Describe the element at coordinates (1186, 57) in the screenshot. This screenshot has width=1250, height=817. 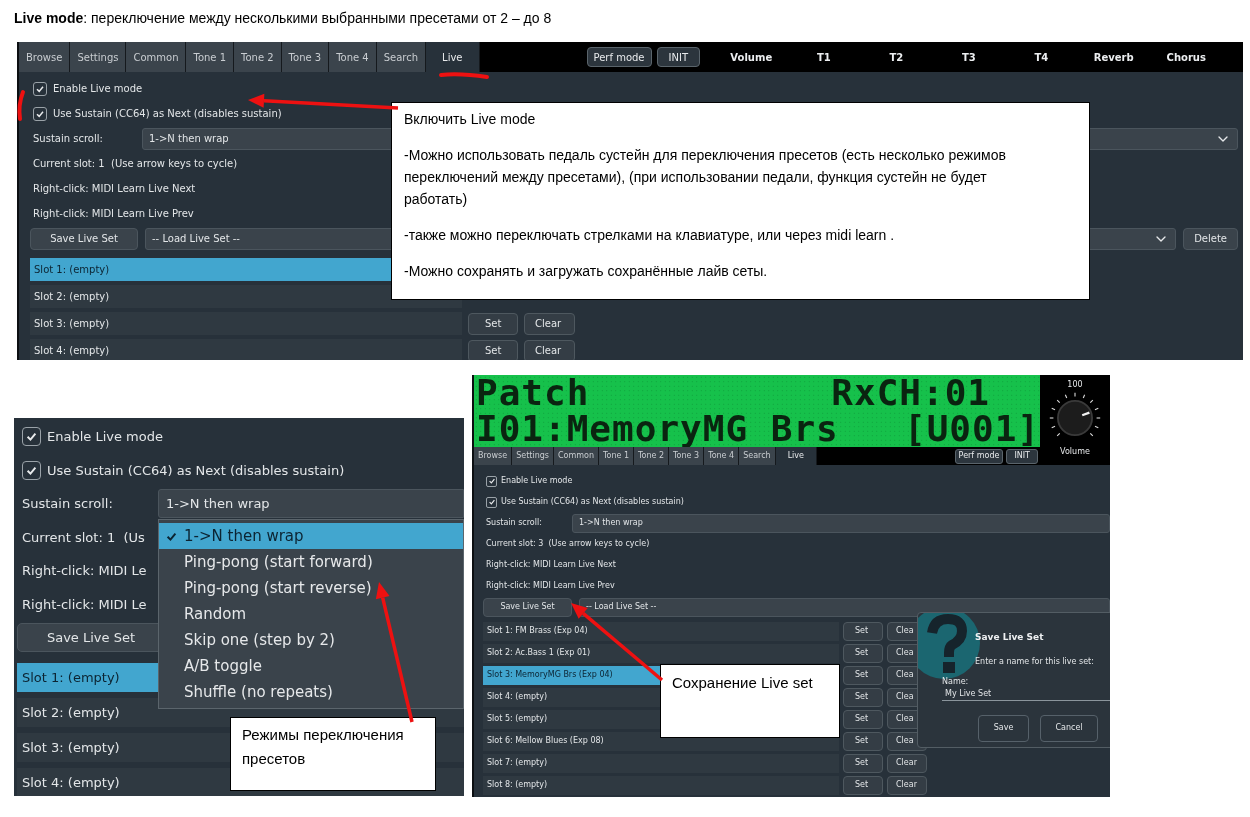
I see `column-label: Chorus` at that location.